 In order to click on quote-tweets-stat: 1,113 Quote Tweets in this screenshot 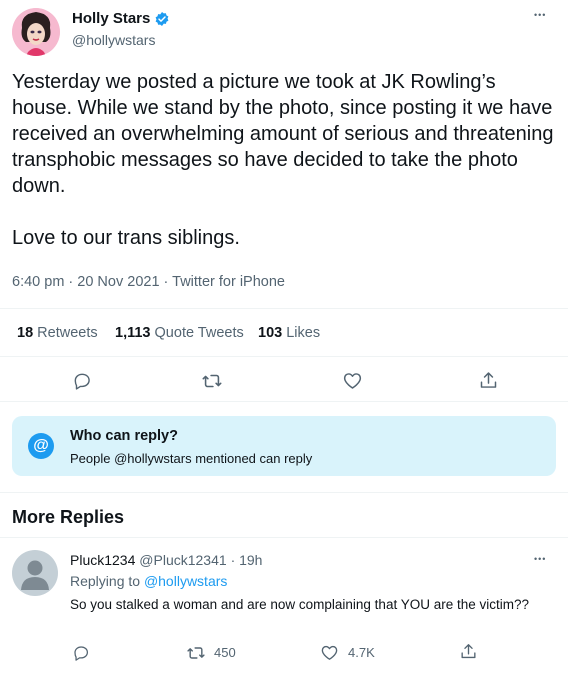, I will do `click(179, 333)`.